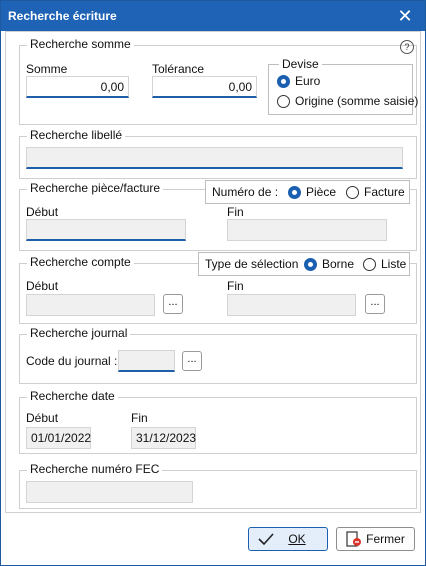 The width and height of the screenshot is (426, 566). Describe the element at coordinates (76, 135) in the screenshot. I see `group-legend: Recherche libellé` at that location.